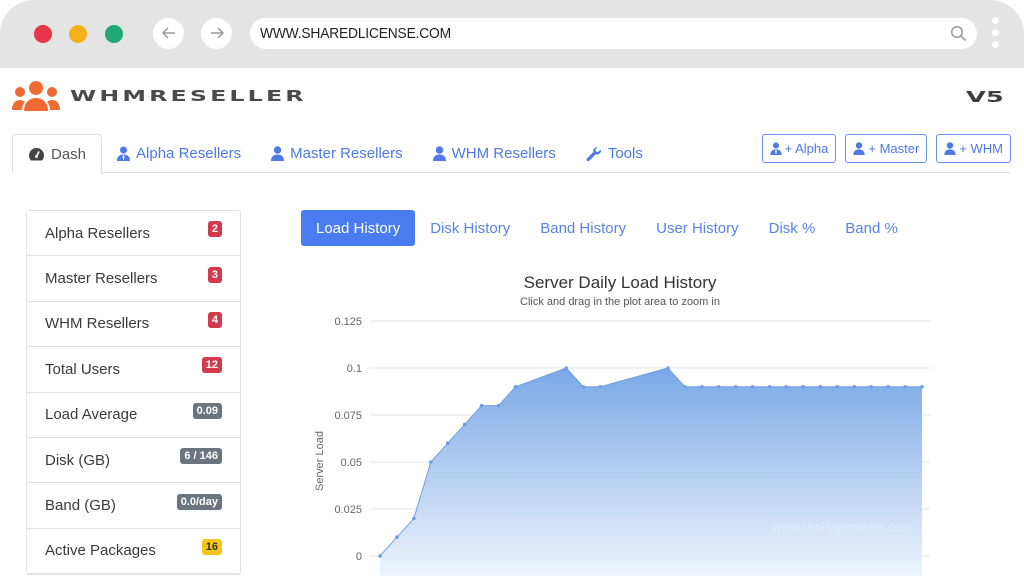 The width and height of the screenshot is (1024, 576). Describe the element at coordinates (996, 35) in the screenshot. I see `browser-menu-icon` at that location.